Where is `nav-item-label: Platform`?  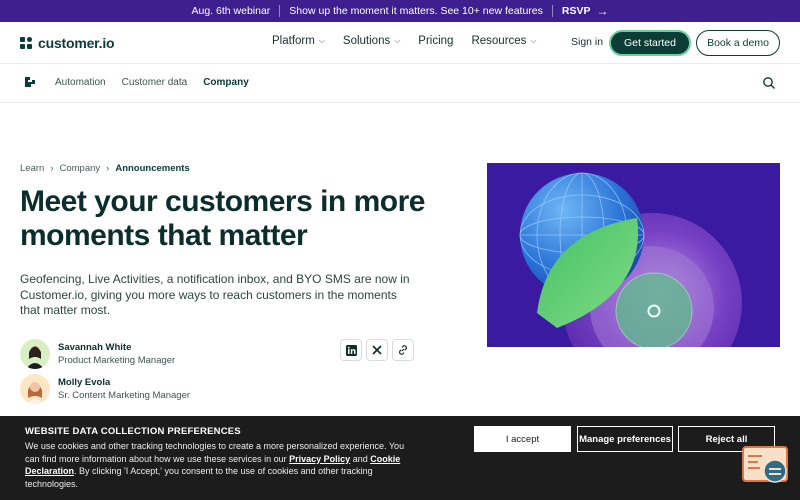 nav-item-label: Platform is located at coordinates (293, 41).